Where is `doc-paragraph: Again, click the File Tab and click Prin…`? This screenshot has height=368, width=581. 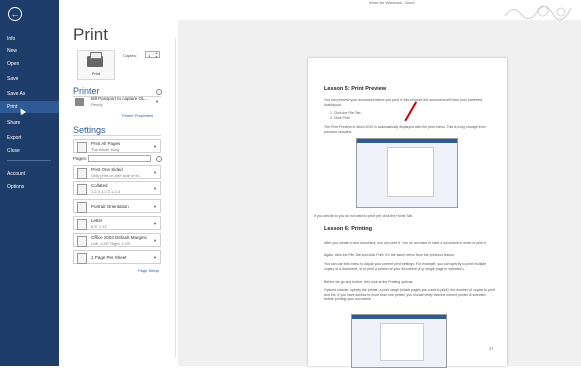 doc-paragraph: Again, click the File Tab and click Prin… is located at coordinates (389, 255).